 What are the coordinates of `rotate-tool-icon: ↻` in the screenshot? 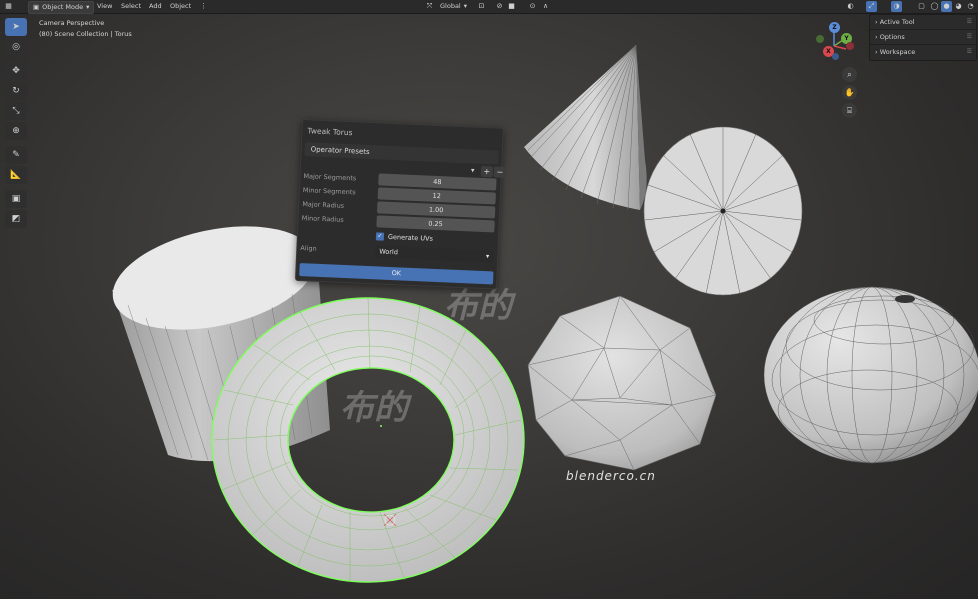 It's located at (16, 91).